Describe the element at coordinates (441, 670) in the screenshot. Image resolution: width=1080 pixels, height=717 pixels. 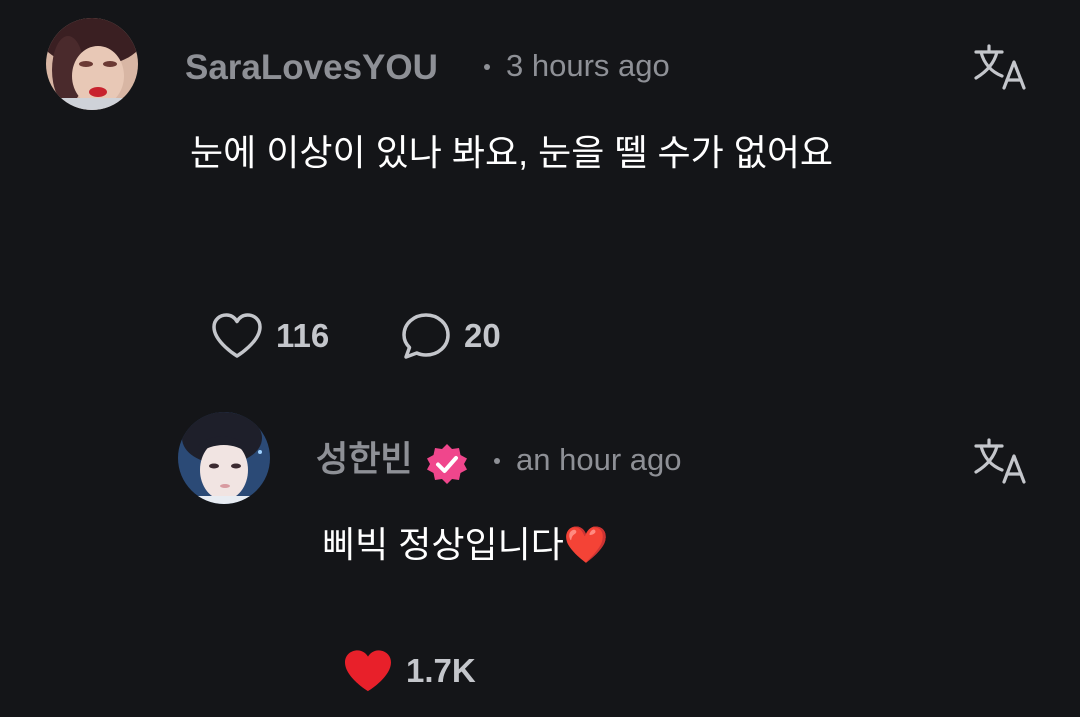
I see `like-count: 1.7K` at that location.